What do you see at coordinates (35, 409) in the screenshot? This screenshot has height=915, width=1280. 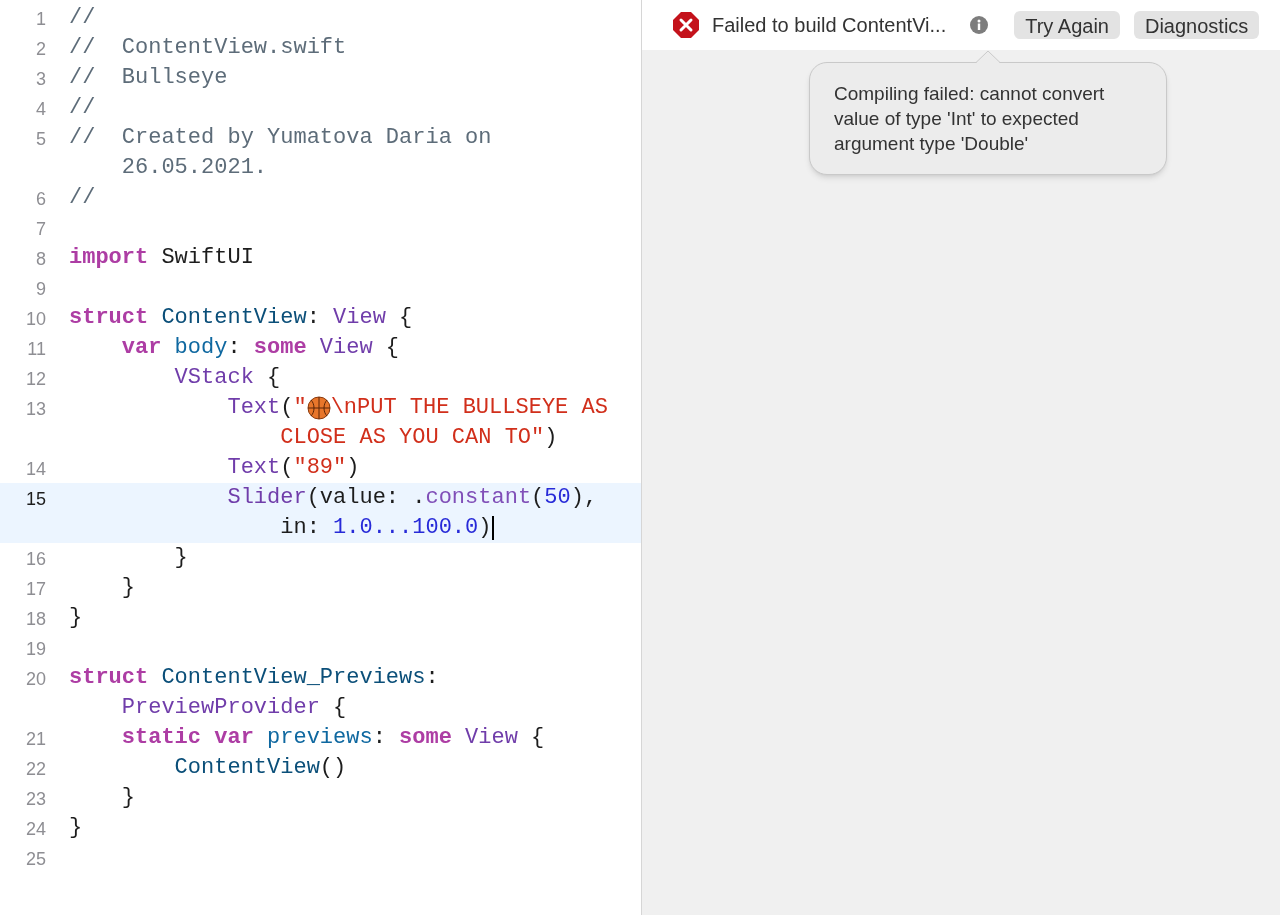 I see `line-number: 13` at bounding box center [35, 409].